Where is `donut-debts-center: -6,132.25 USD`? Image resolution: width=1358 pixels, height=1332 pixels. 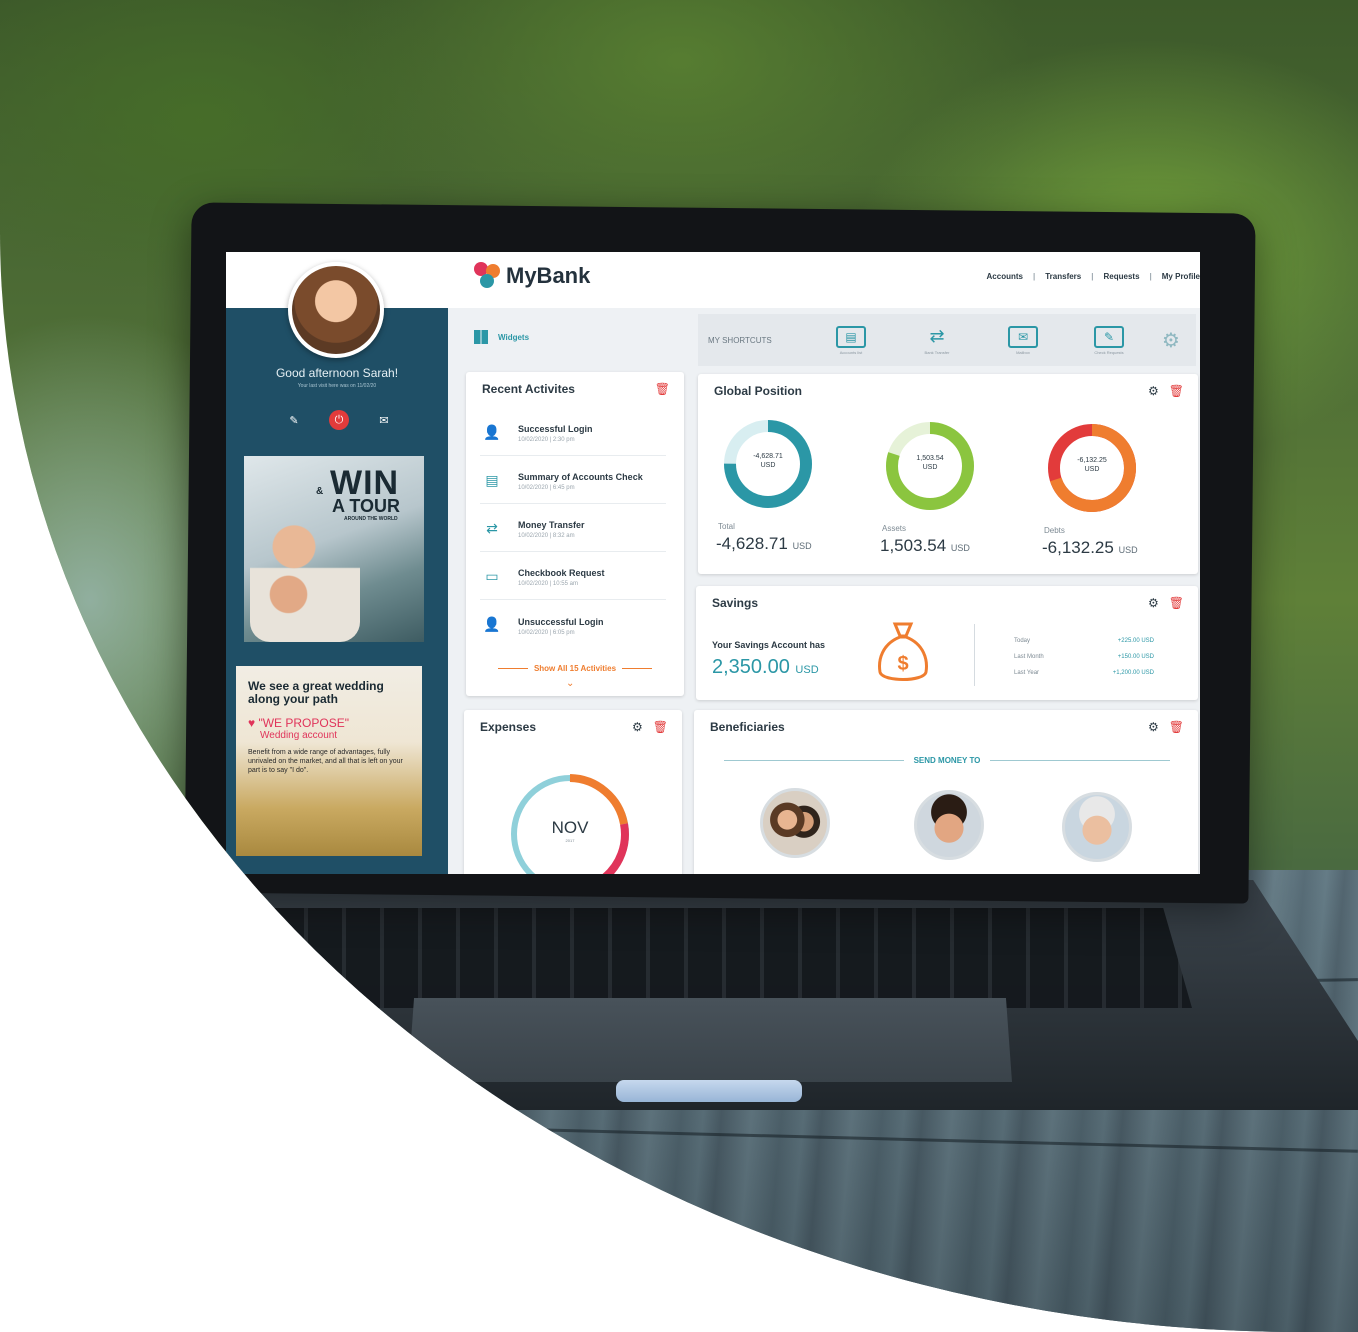
donut-debts-center: -6,132.25 USD is located at coordinates (1092, 465).